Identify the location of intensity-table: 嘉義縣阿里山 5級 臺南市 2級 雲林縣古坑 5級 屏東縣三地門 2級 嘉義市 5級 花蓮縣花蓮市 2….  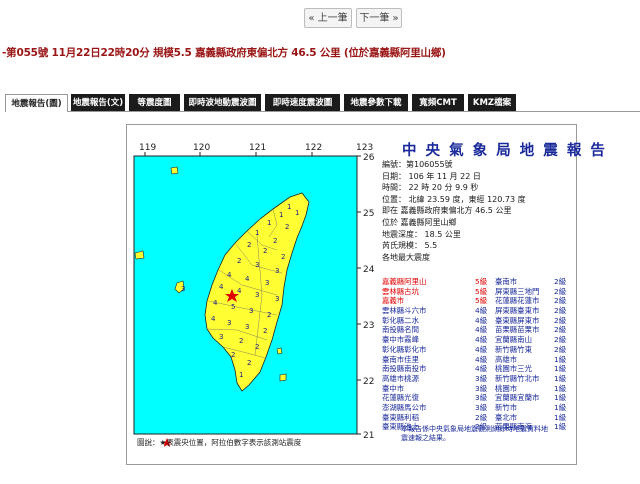
(482, 354).